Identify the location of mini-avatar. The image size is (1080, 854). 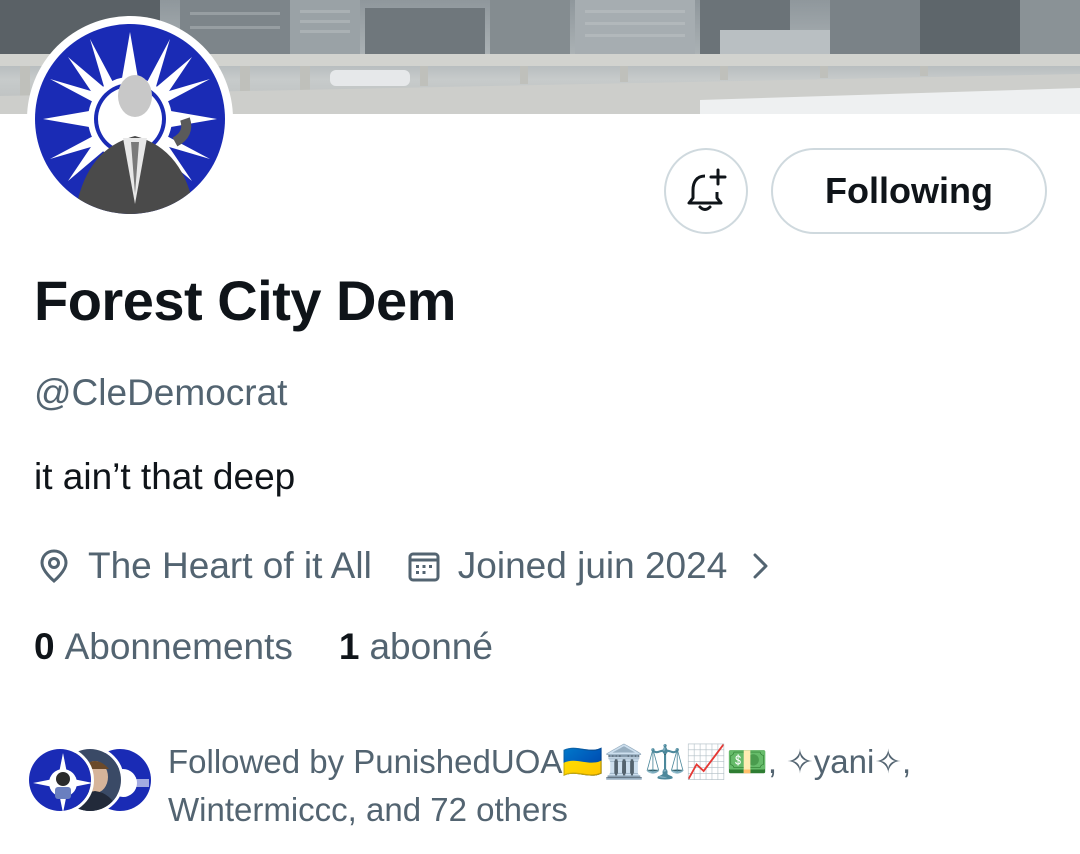
(60, 780).